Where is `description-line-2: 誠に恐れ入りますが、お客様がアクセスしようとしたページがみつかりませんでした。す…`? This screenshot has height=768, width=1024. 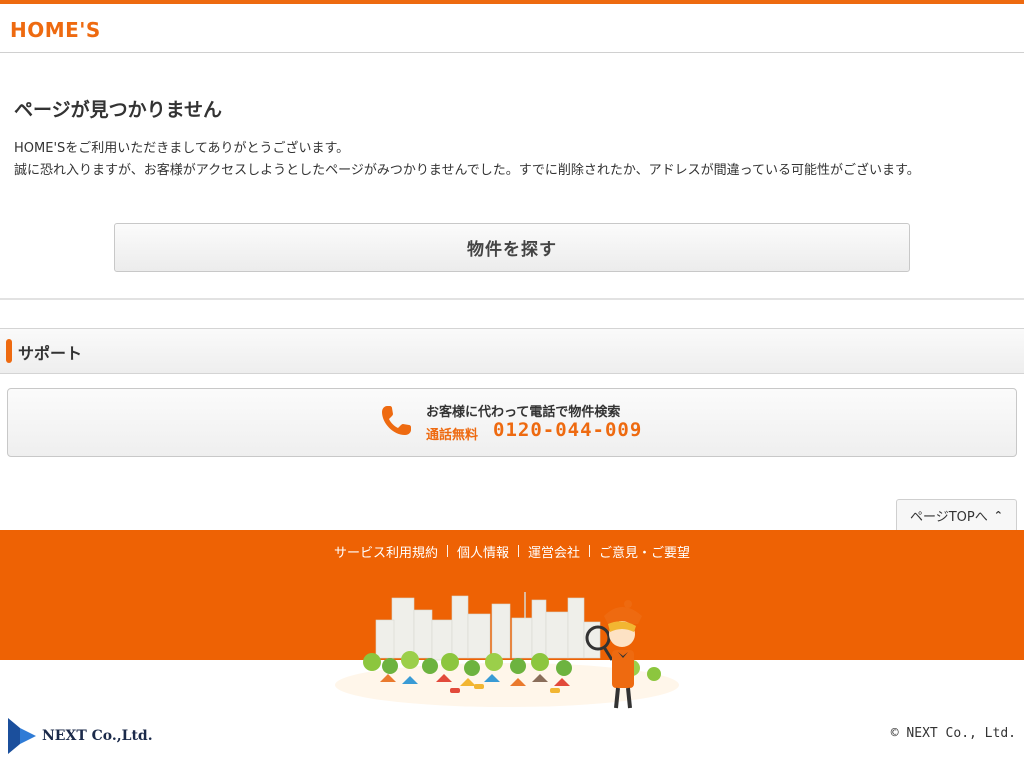
description-line-2: 誠に恐れ入りますが、お客様がアクセスしようとしたページがみつかりませんでした。す… is located at coordinates (467, 170).